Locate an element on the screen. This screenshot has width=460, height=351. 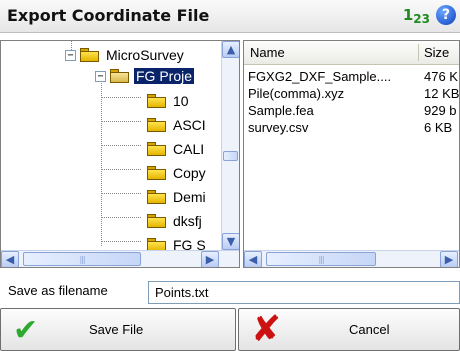
close-icon: ✘ is located at coordinates (266, 329).